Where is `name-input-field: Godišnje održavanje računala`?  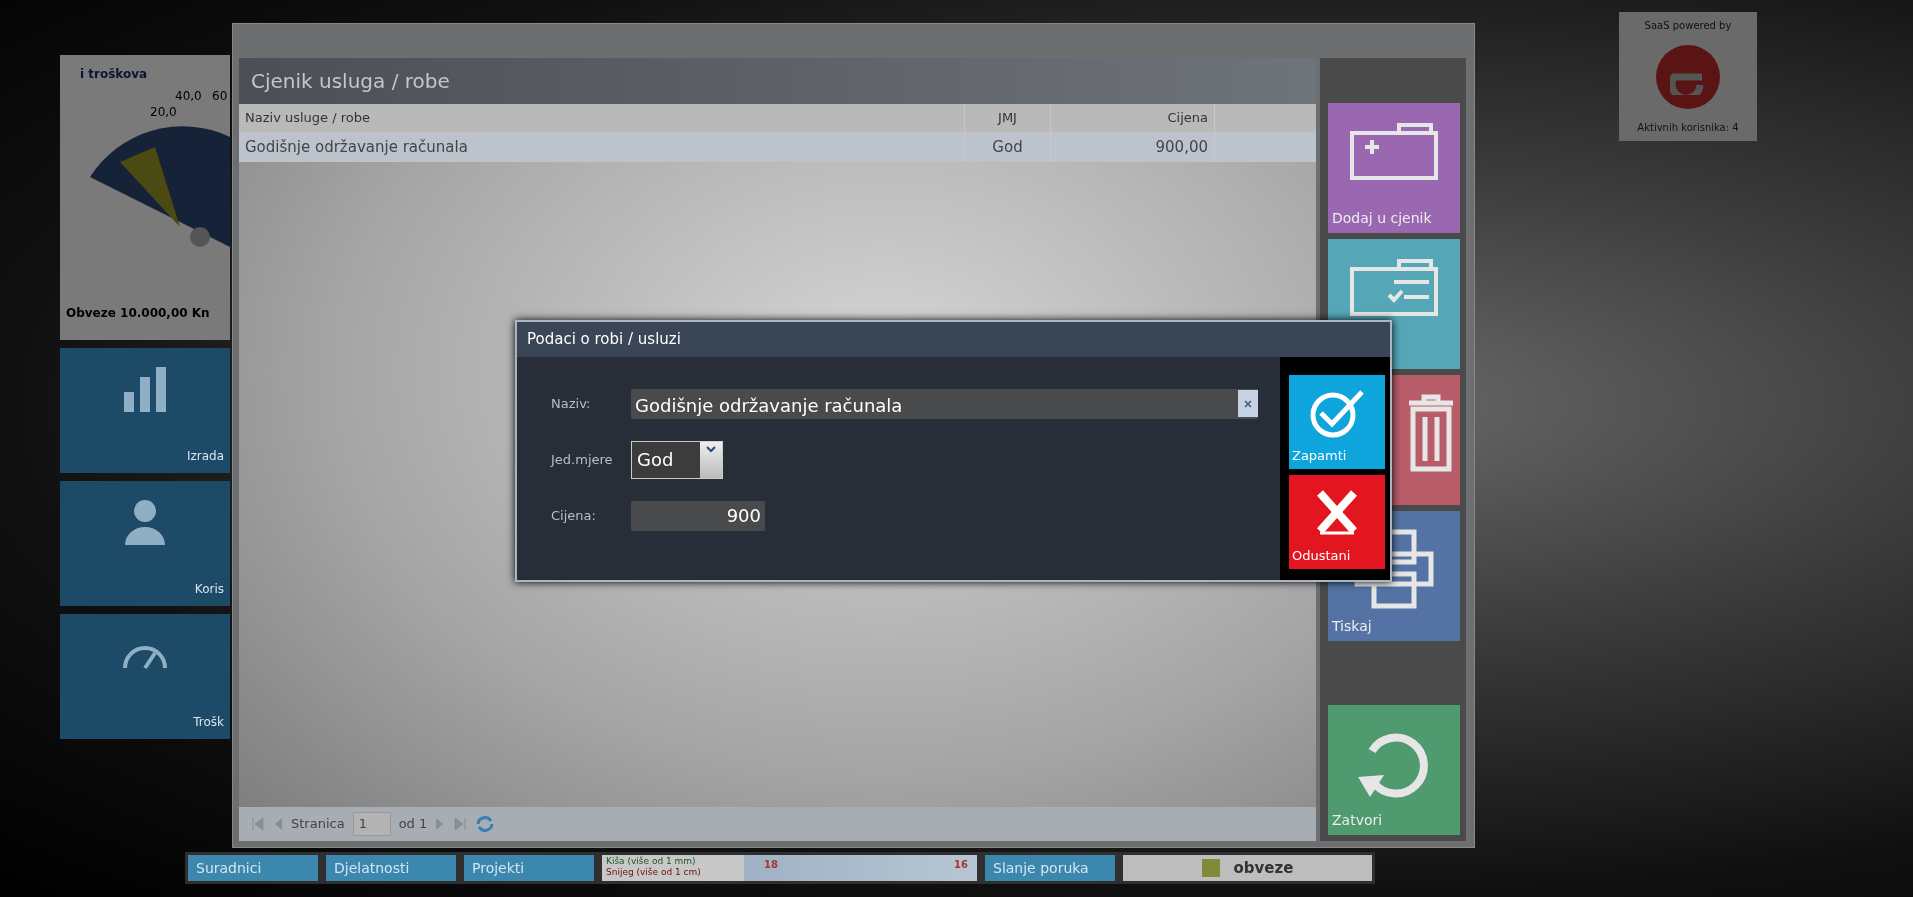 name-input-field: Godišnje održavanje računala is located at coordinates (944, 403).